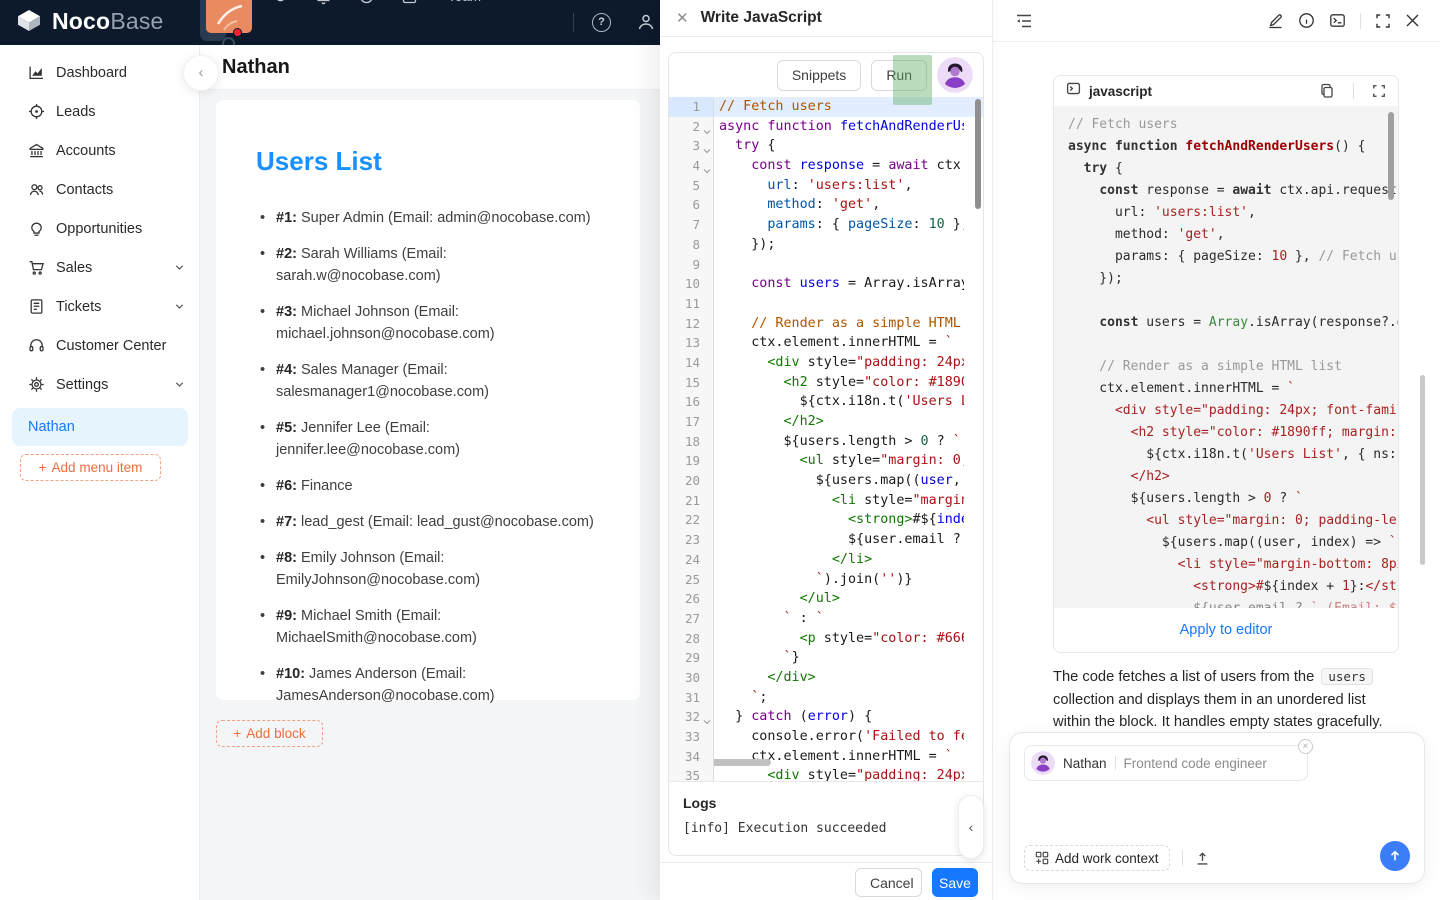  I want to click on chart-icon, so click(36, 72).